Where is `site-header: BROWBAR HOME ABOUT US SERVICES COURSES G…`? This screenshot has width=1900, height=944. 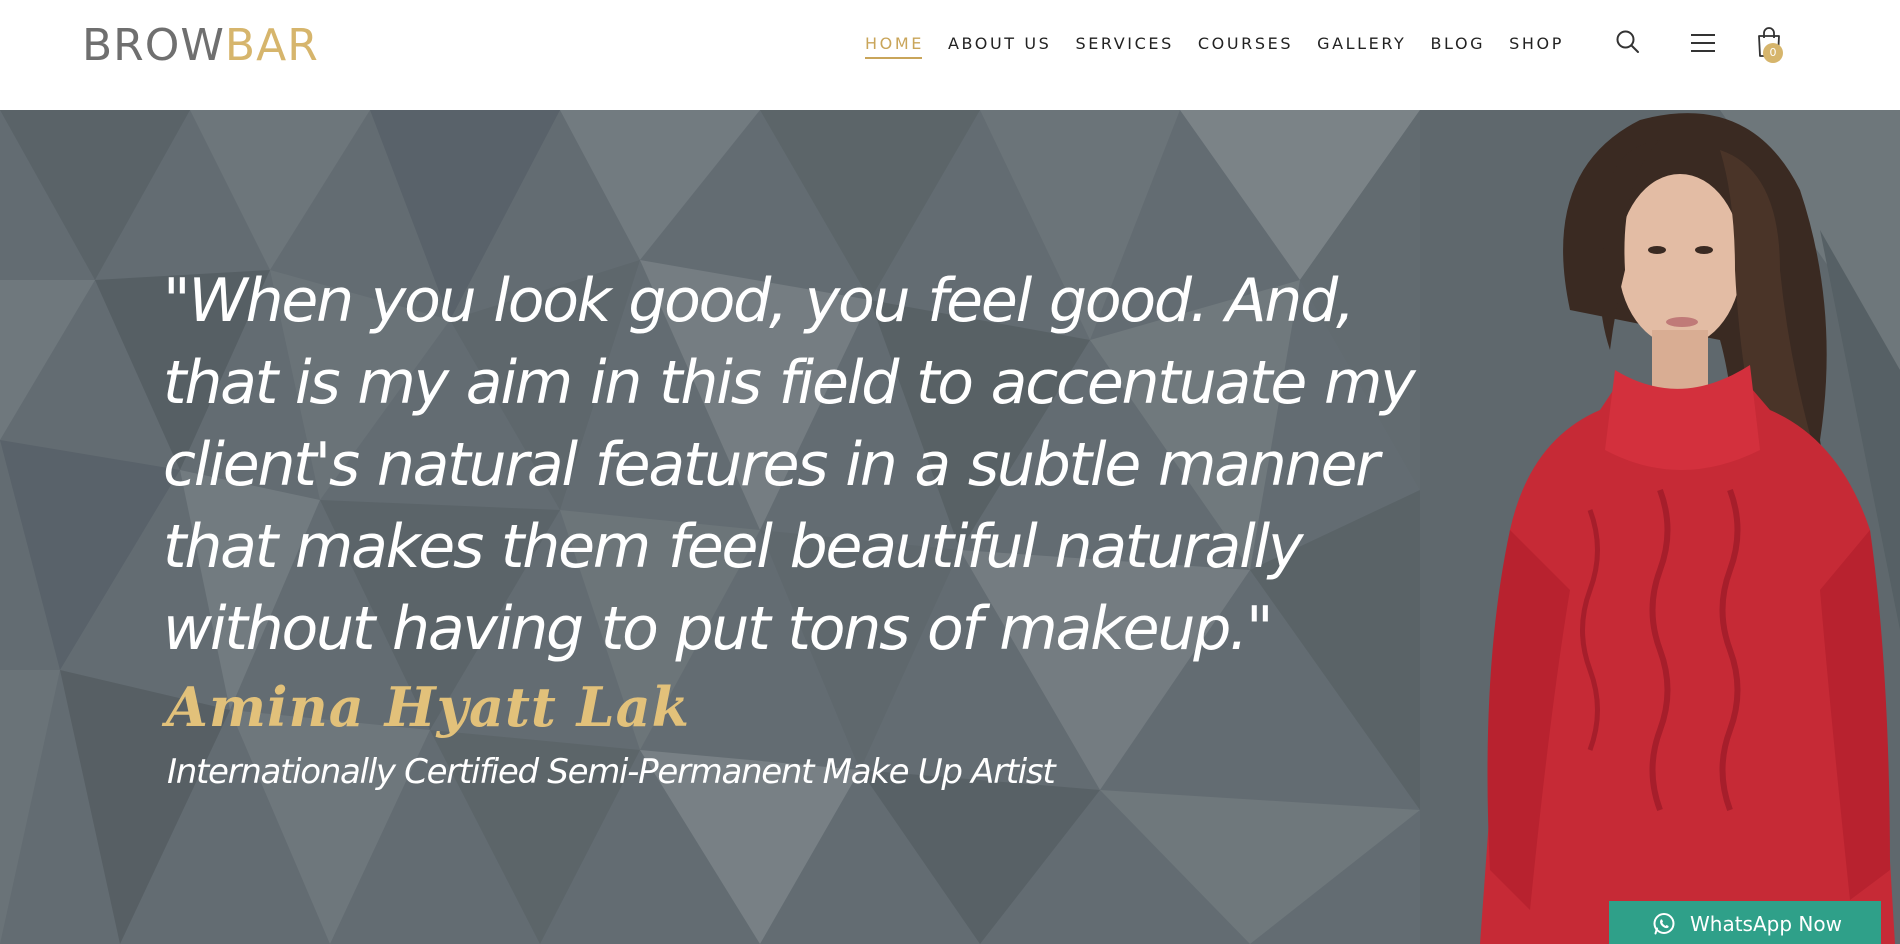 site-header: BROWBAR HOME ABOUT US SERVICES COURSES G… is located at coordinates (950, 55).